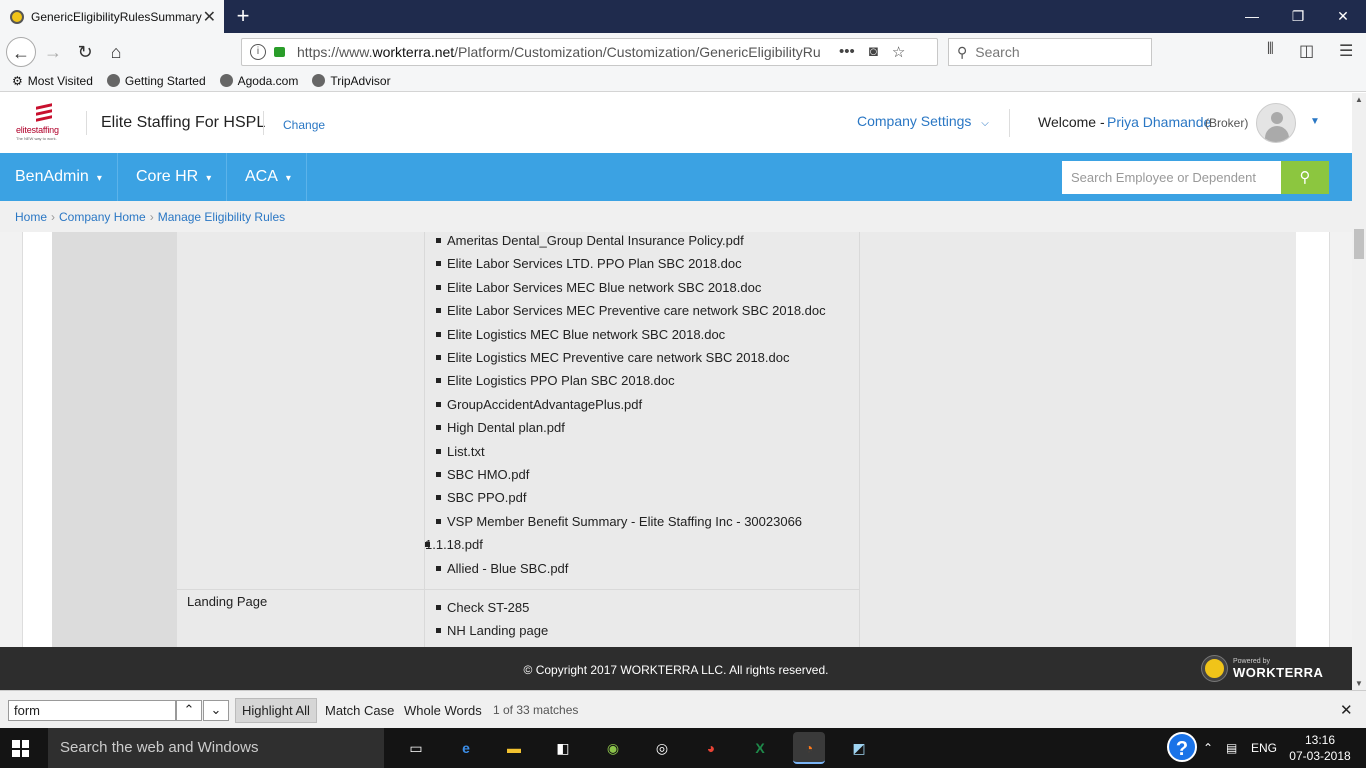 Image resolution: width=1366 pixels, height=768 pixels. I want to click on brand-label: WORKTERRA, so click(1278, 672).